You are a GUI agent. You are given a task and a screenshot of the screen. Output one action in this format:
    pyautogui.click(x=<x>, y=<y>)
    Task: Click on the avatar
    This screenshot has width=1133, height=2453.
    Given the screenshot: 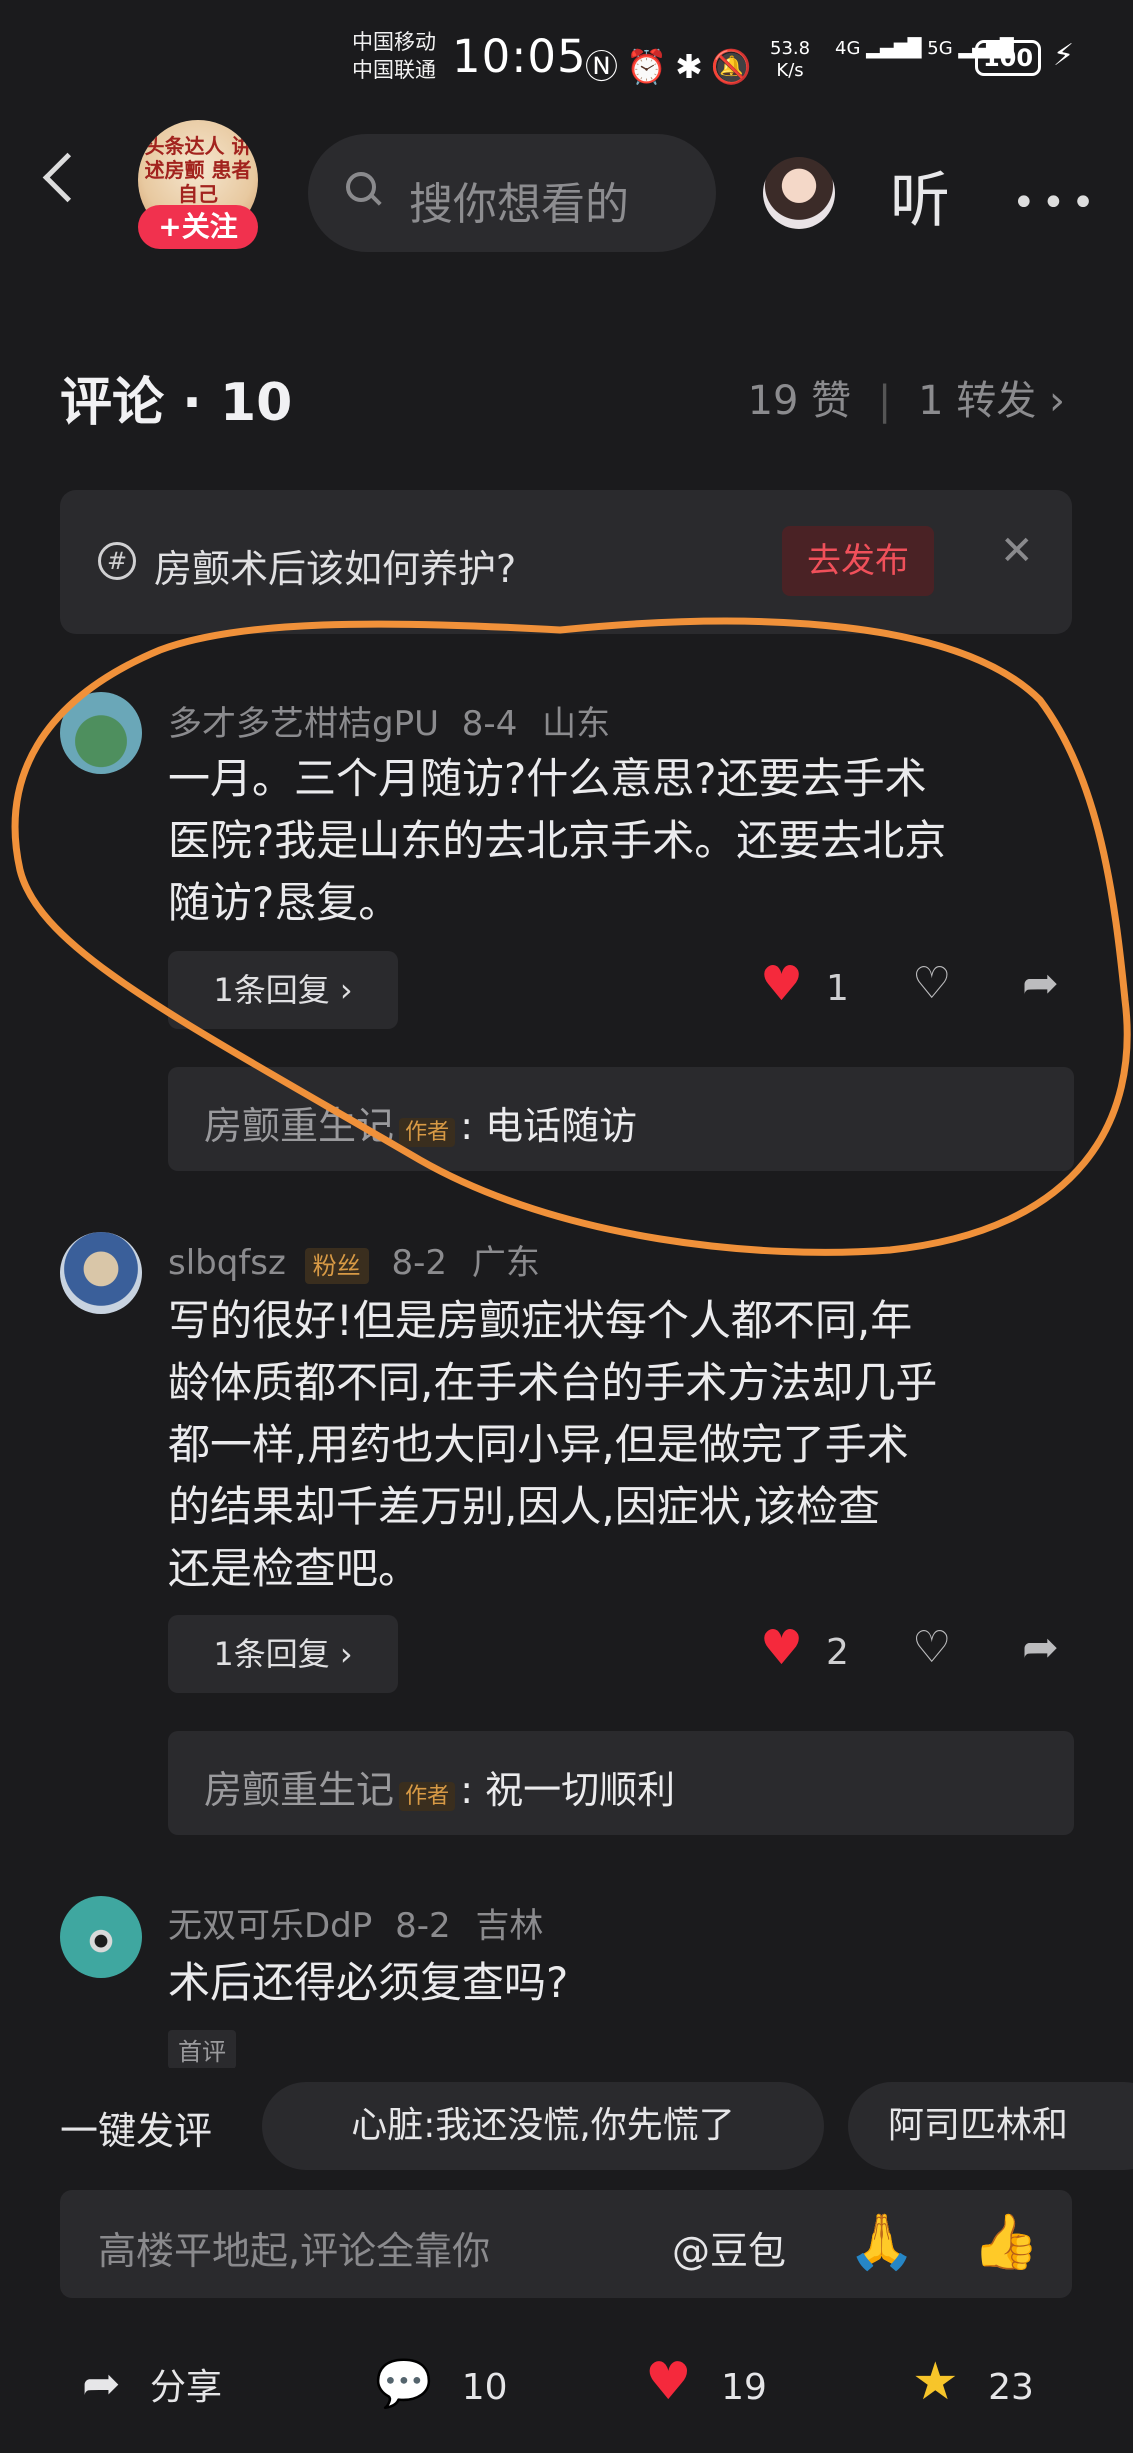 What is the action you would take?
    pyautogui.click(x=101, y=1937)
    